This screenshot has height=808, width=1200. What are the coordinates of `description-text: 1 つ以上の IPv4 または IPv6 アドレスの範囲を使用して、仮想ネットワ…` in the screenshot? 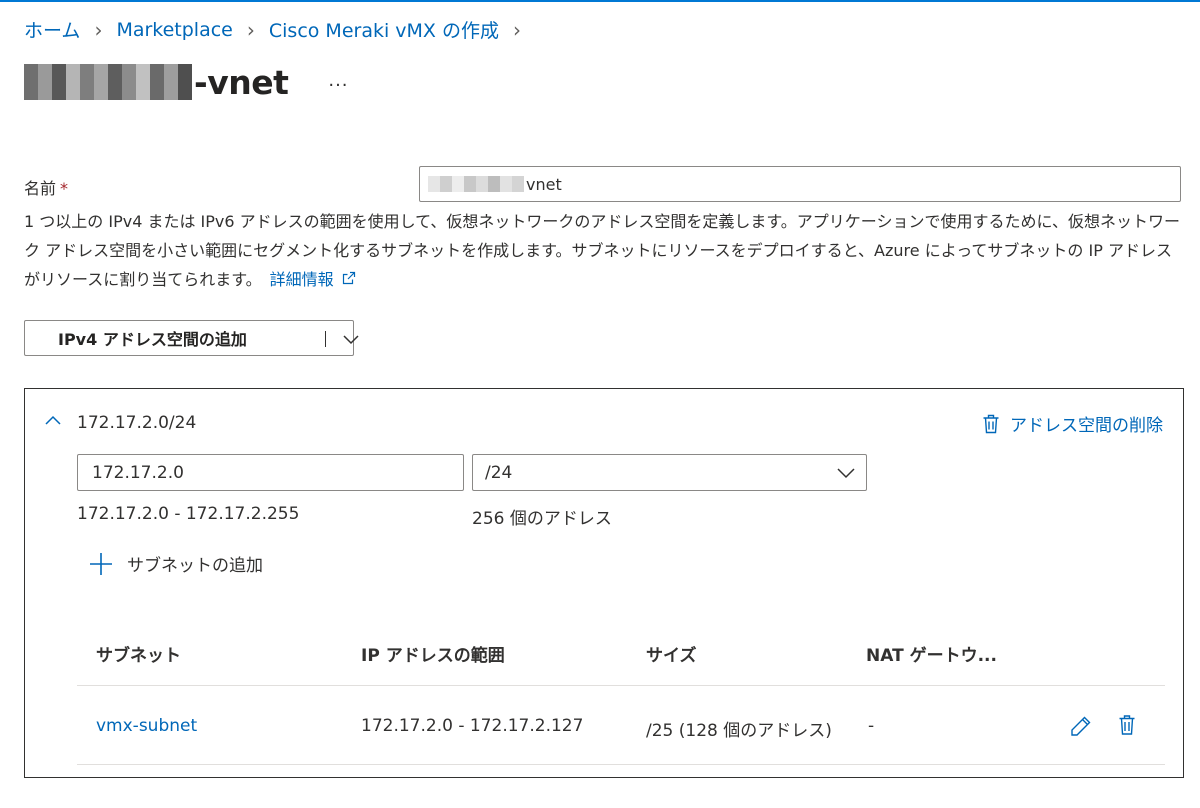 It's located at (604, 251).